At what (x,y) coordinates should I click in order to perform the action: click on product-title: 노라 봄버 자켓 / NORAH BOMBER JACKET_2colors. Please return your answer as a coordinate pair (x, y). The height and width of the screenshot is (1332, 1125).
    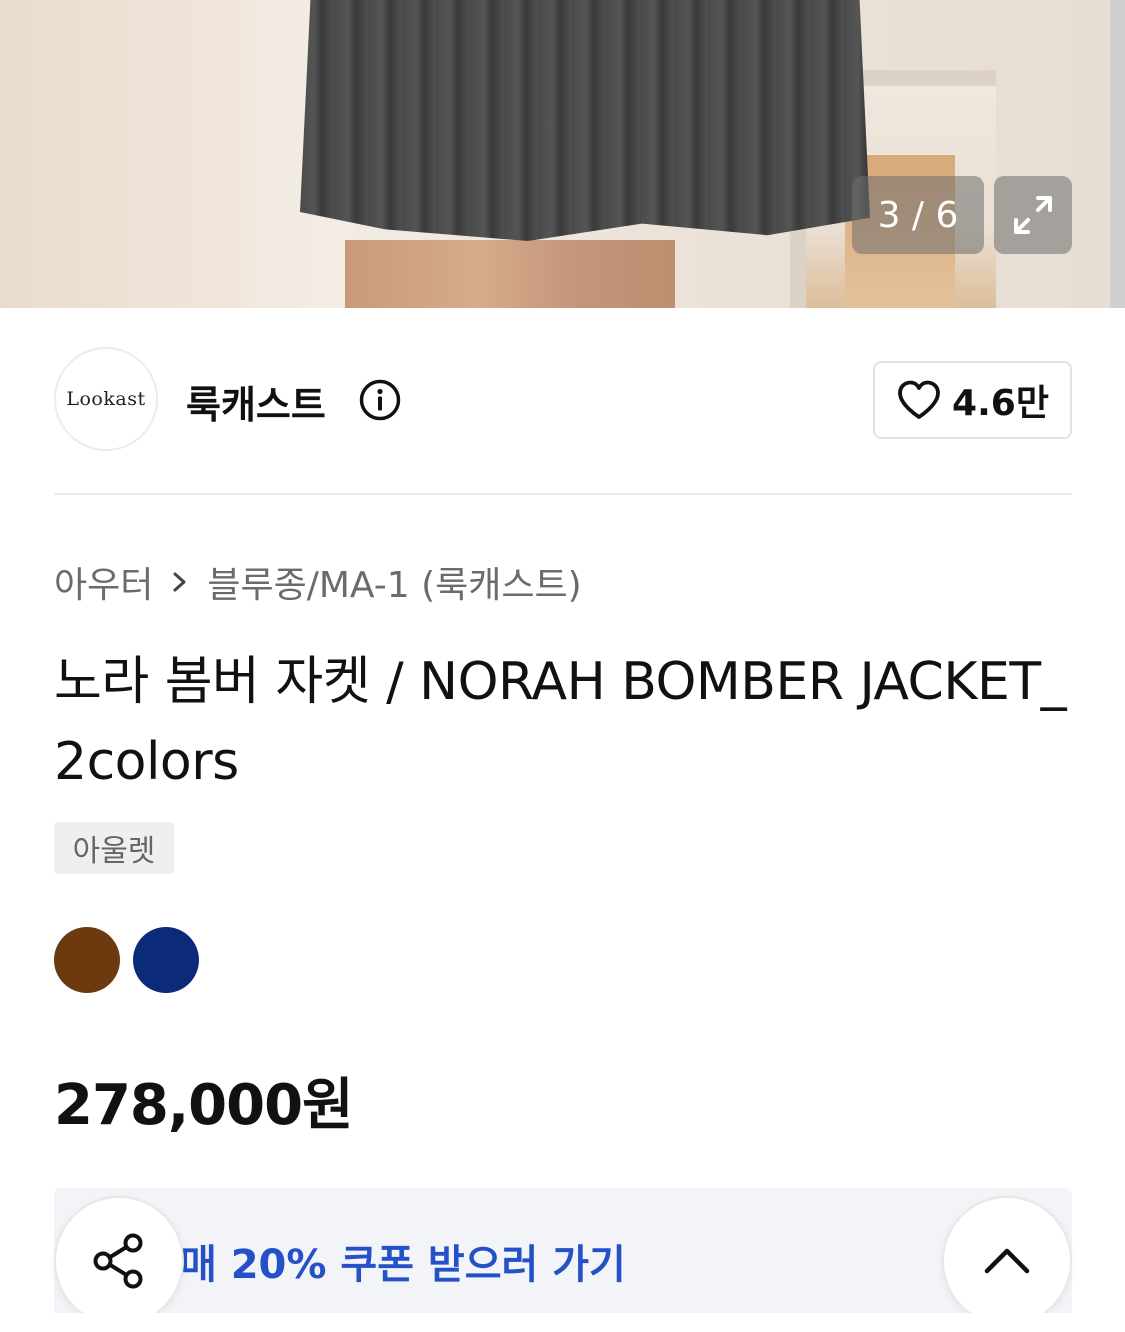
    Looking at the image, I should click on (560, 722).